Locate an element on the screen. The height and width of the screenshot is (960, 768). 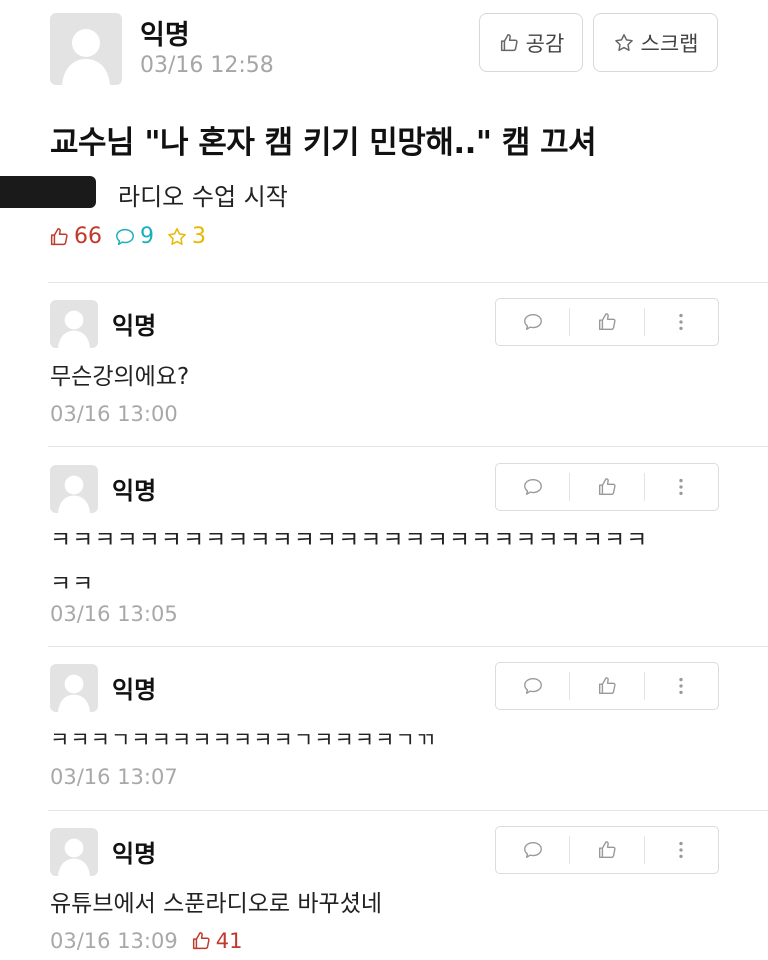
comment-text: 유튜브에서 스푼라디오로 바꾸셨네 is located at coordinates (216, 904).